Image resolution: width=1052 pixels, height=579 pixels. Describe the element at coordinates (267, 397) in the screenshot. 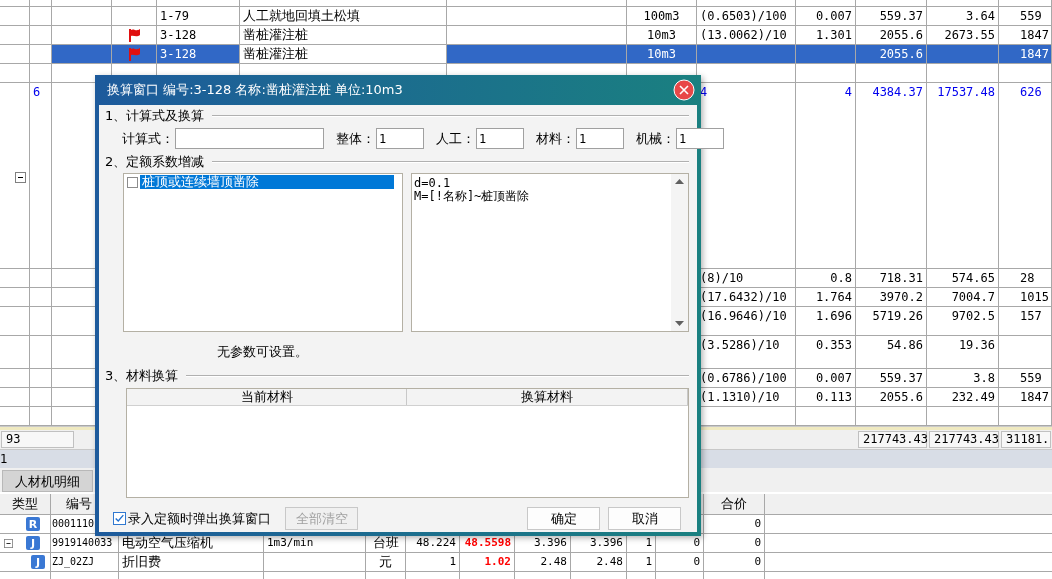

I see `column-header: 当前材料` at that location.